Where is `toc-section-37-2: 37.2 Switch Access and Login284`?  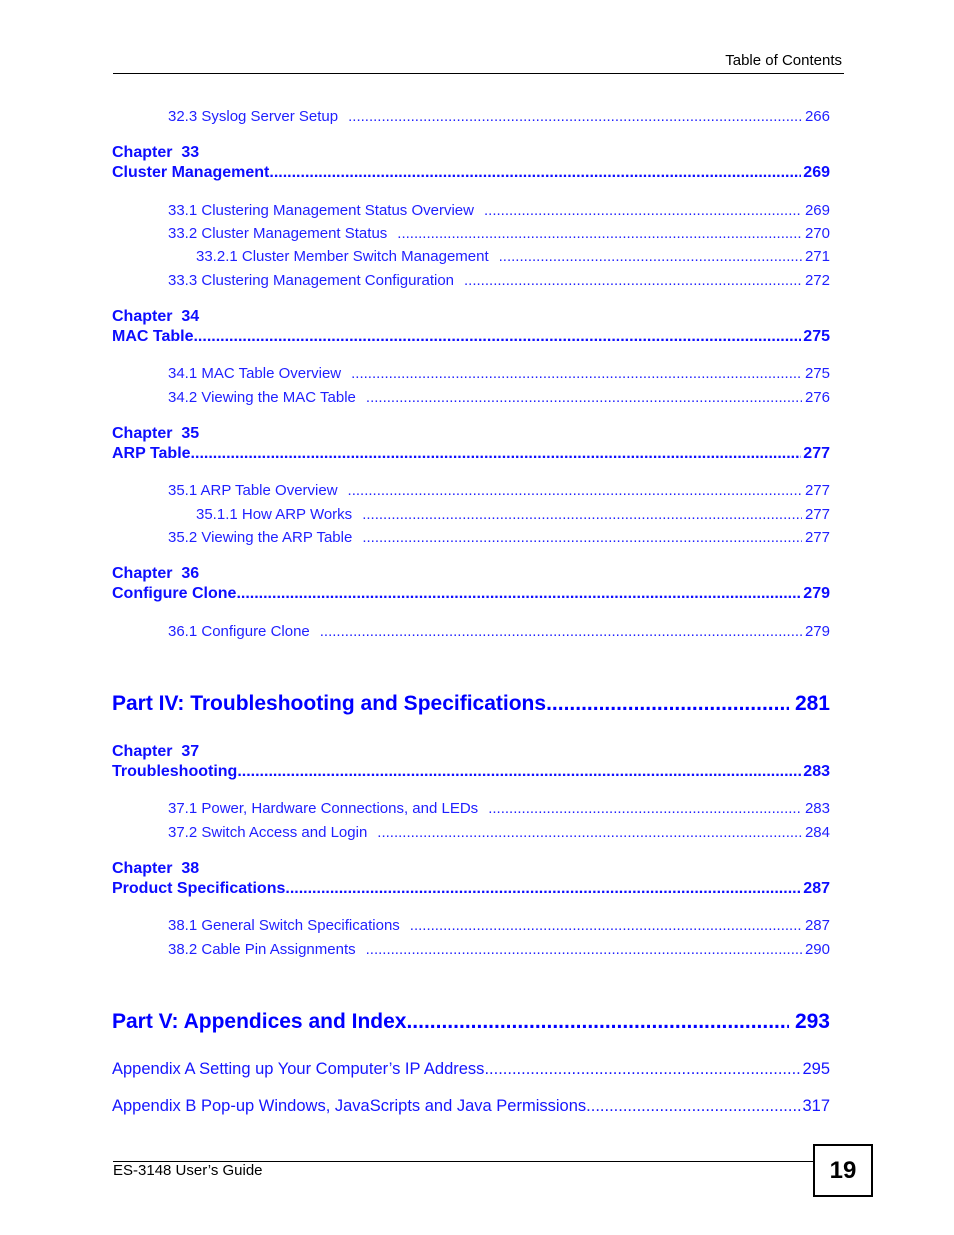 toc-section-37-2: 37.2 Switch Access and Login284 is located at coordinates (471, 832).